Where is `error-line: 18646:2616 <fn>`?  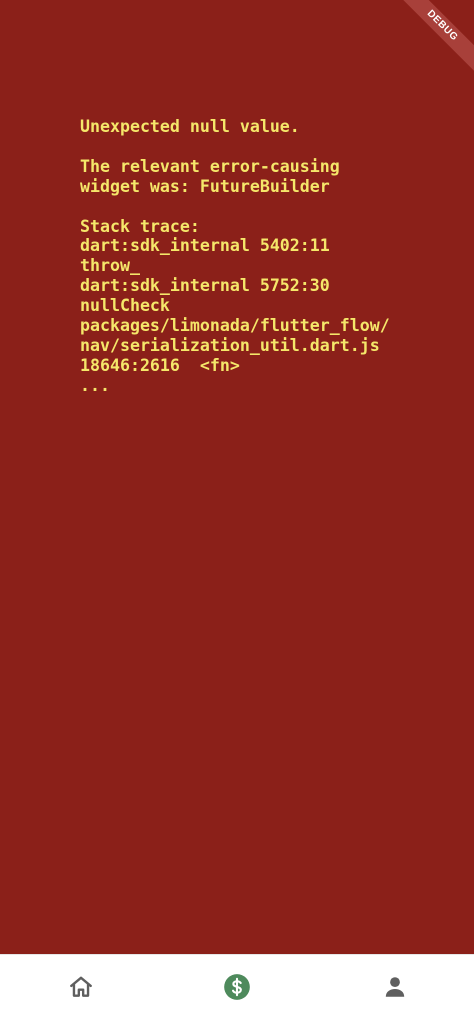 error-line: 18646:2616 <fn> is located at coordinates (160, 365).